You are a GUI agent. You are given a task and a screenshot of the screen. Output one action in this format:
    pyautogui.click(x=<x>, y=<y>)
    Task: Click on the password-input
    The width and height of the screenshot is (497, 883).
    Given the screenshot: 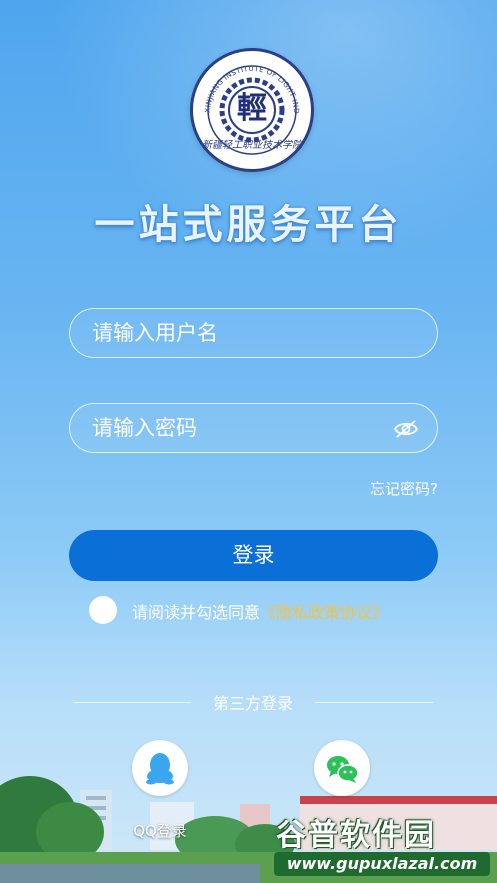 What is the action you would take?
    pyautogui.click(x=242, y=428)
    